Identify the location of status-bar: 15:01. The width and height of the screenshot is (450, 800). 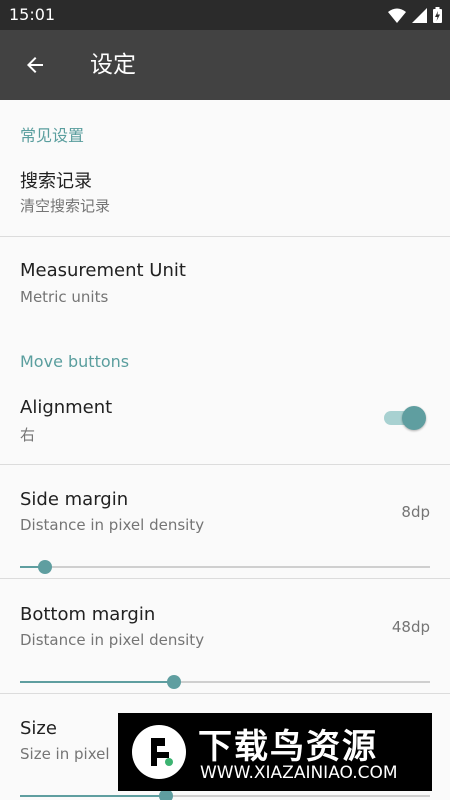
(225, 15).